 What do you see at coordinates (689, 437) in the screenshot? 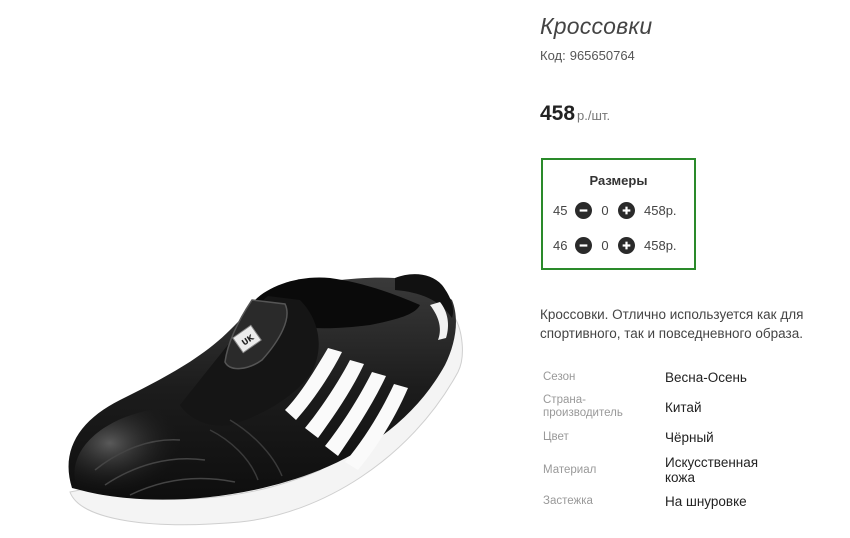
I see `attribute-value: Чёрный` at bounding box center [689, 437].